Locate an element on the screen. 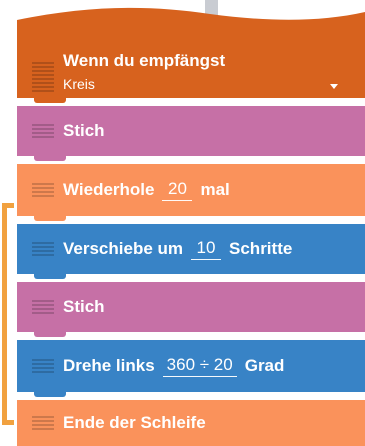 The width and height of the screenshot is (365, 446). when-received-block: Wenn du empfängst Kreis is located at coordinates (191, 71).